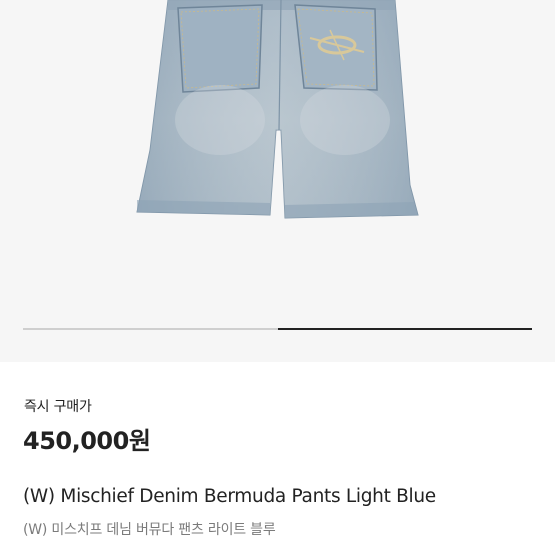 The image size is (555, 555). Describe the element at coordinates (149, 530) in the screenshot. I see `product-title-korean: (W) 미스치프 데님 버뮤다 팬츠 라이트 블루` at that location.